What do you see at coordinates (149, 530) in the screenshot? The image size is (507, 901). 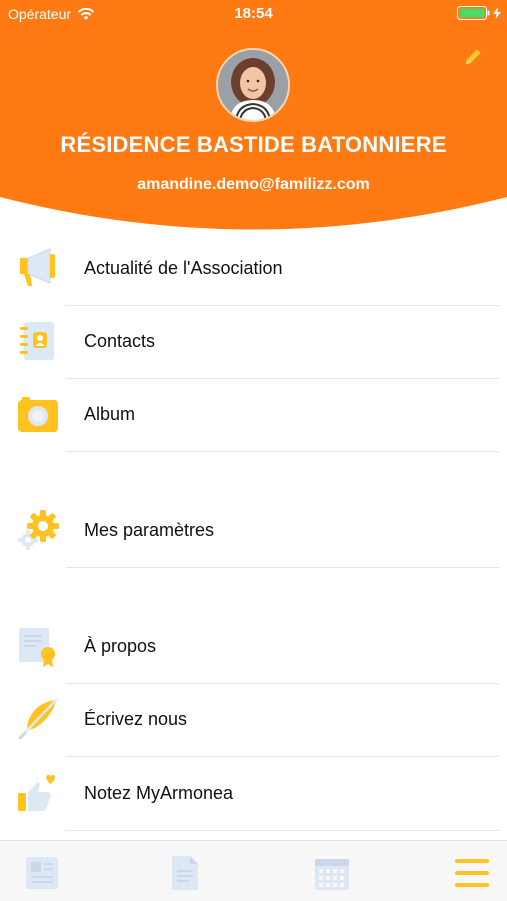 I see `menu-label: Mes paramètres` at bounding box center [149, 530].